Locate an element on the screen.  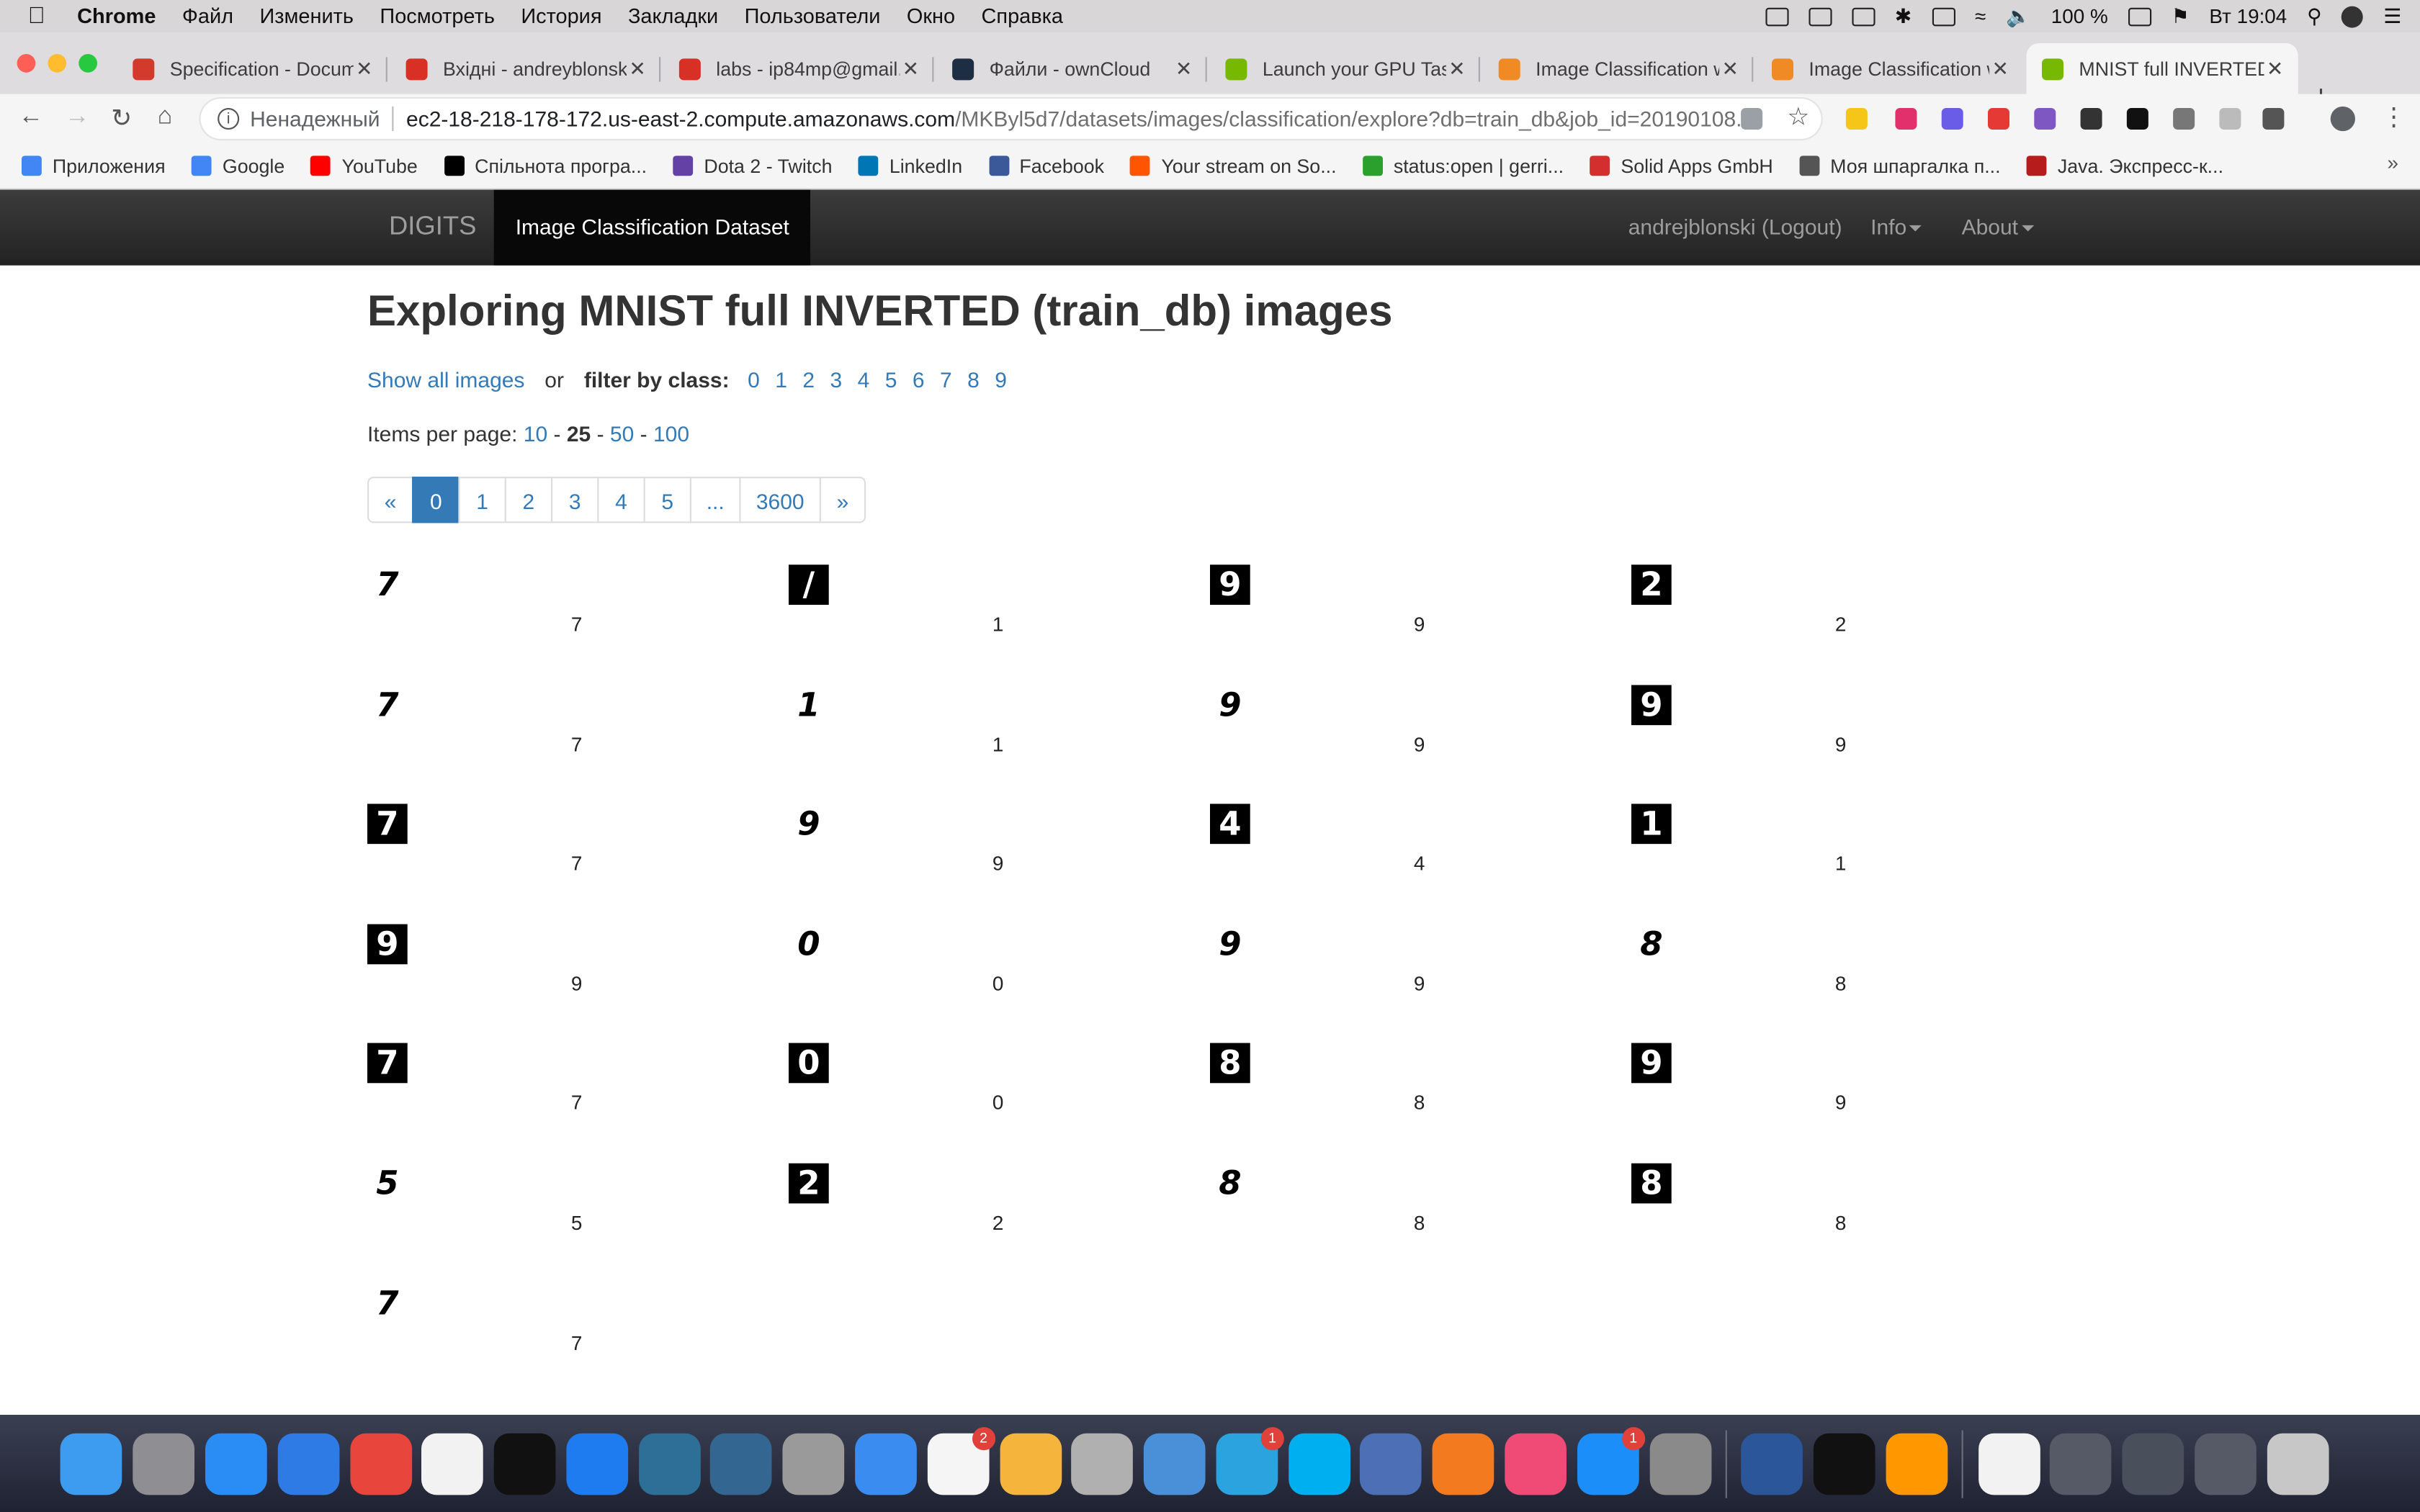
mysql-workbench-icon is located at coordinates (669, 1463).